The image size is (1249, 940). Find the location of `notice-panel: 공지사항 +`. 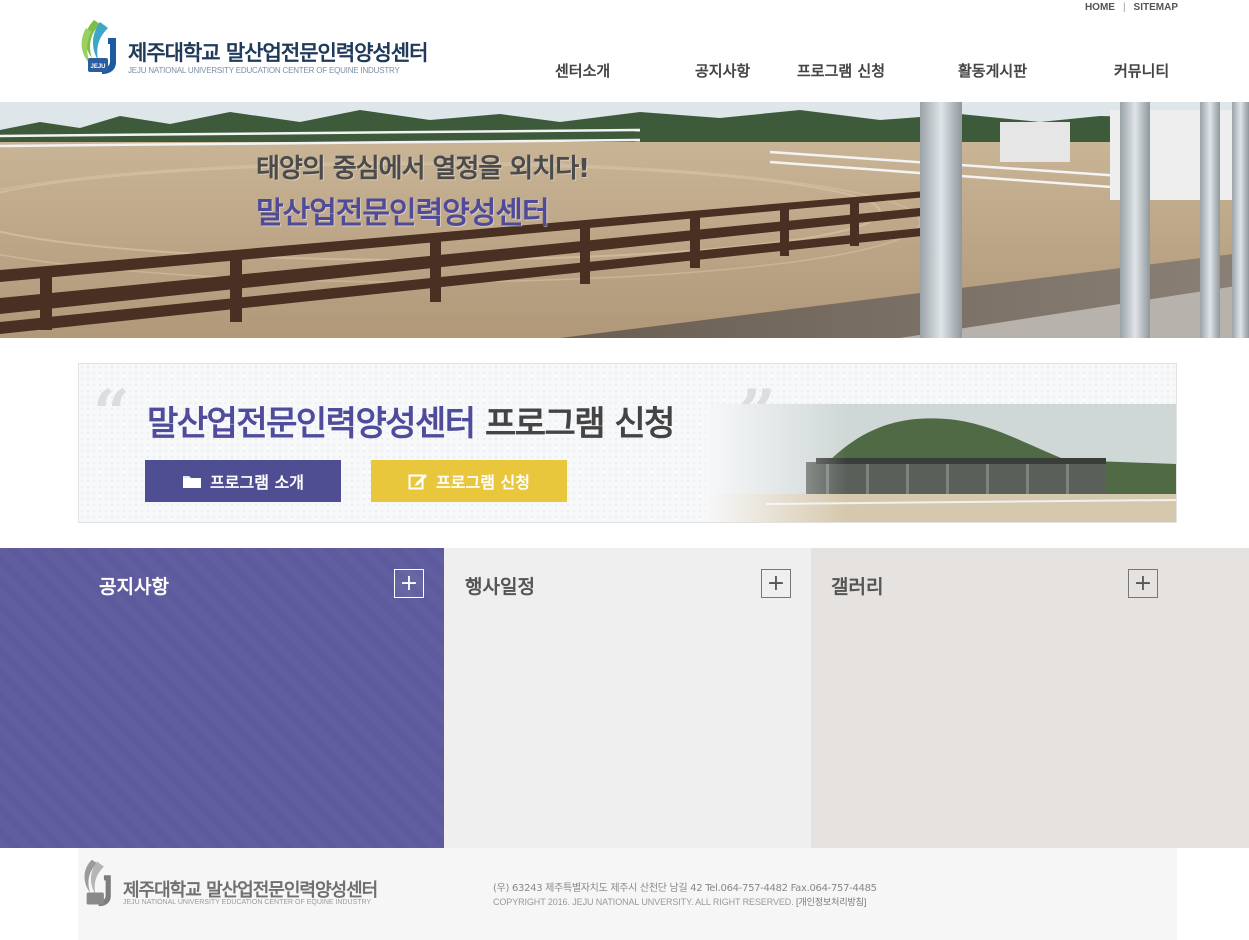

notice-panel: 공지사항 + is located at coordinates (222, 698).